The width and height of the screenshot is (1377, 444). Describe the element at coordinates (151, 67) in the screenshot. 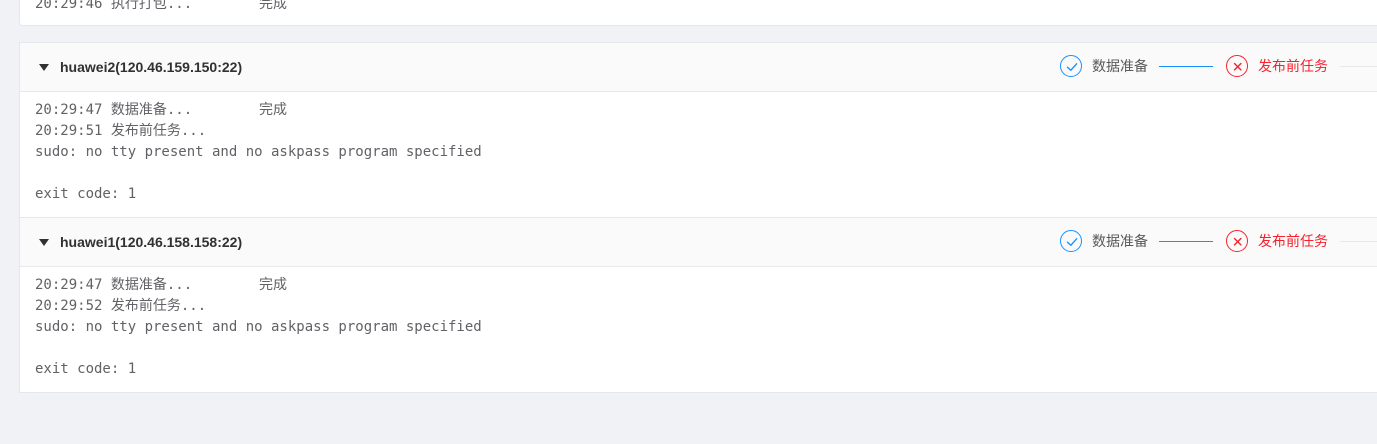

I see `host-title: huawei2(120.46.159.150:22)` at that location.